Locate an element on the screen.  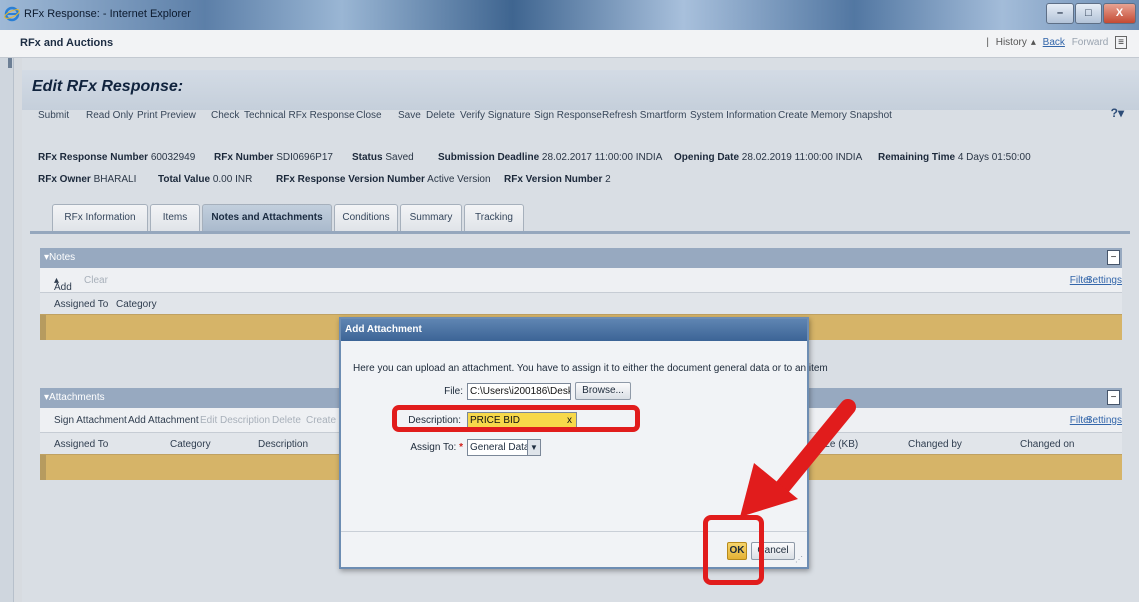
delete-button: Delete is located at coordinates (440, 115).